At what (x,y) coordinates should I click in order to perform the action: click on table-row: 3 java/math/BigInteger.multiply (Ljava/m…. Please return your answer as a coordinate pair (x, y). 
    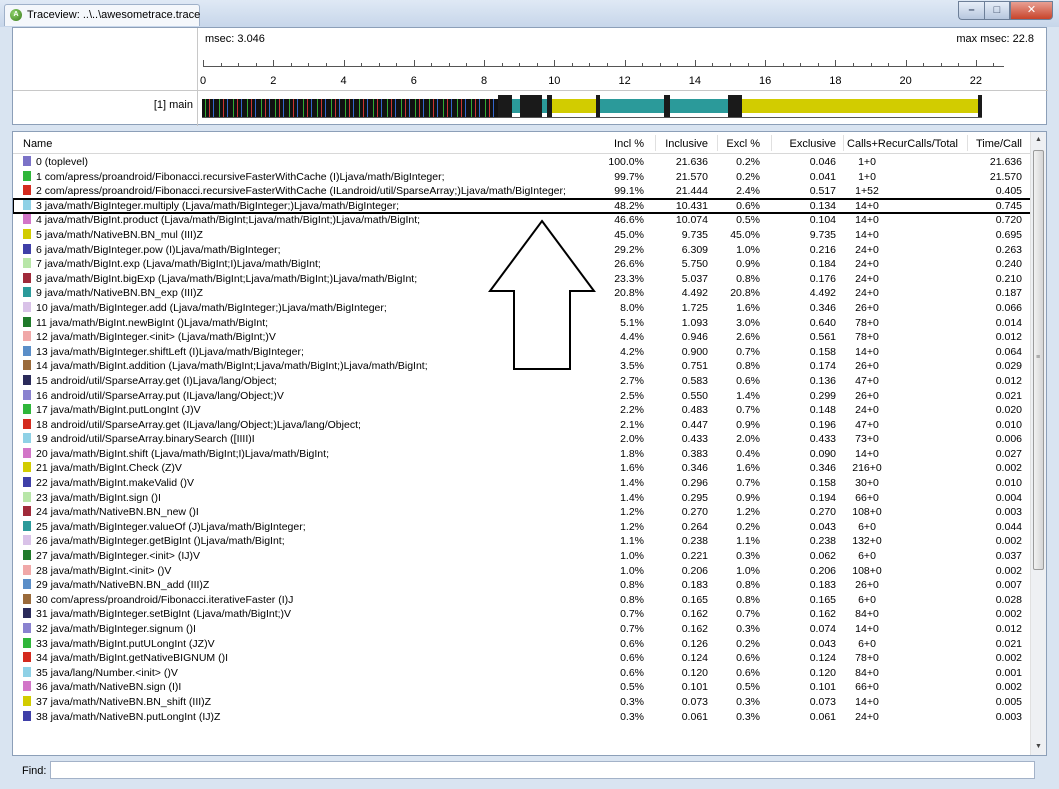
    Looking at the image, I should click on (523, 206).